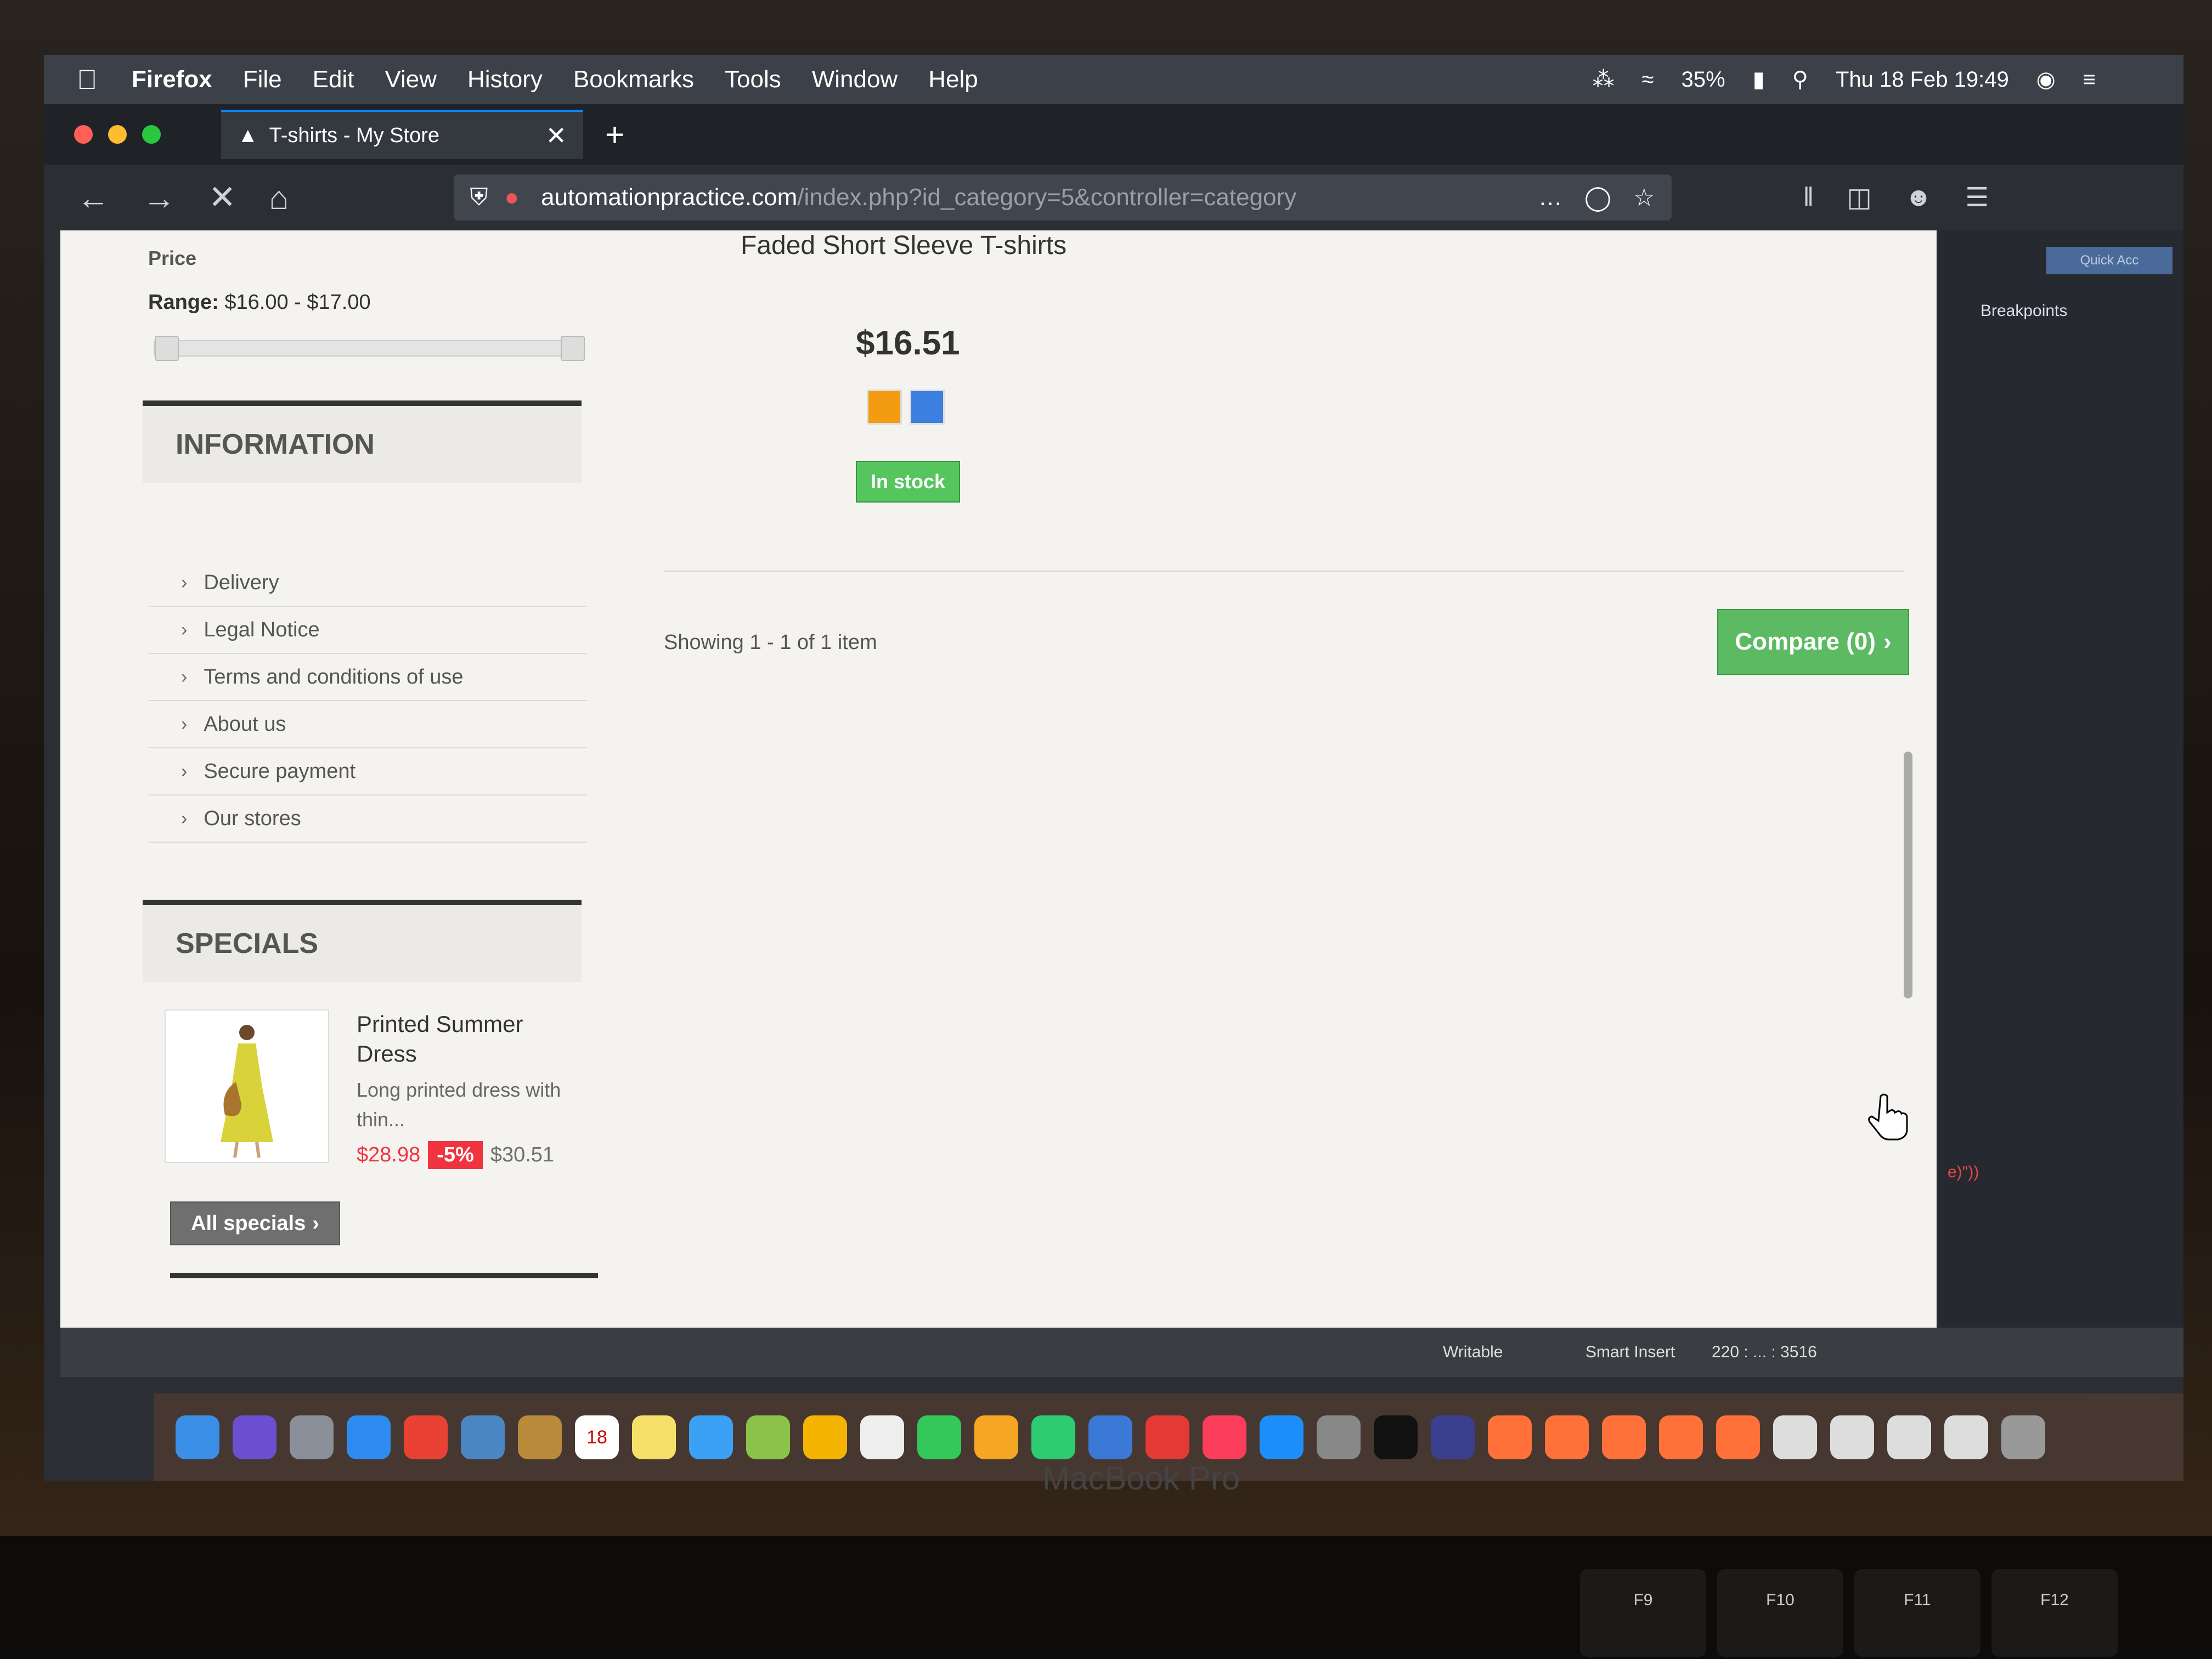  Describe the element at coordinates (222, 198) in the screenshot. I see `stop-loading-button: ✕` at that location.